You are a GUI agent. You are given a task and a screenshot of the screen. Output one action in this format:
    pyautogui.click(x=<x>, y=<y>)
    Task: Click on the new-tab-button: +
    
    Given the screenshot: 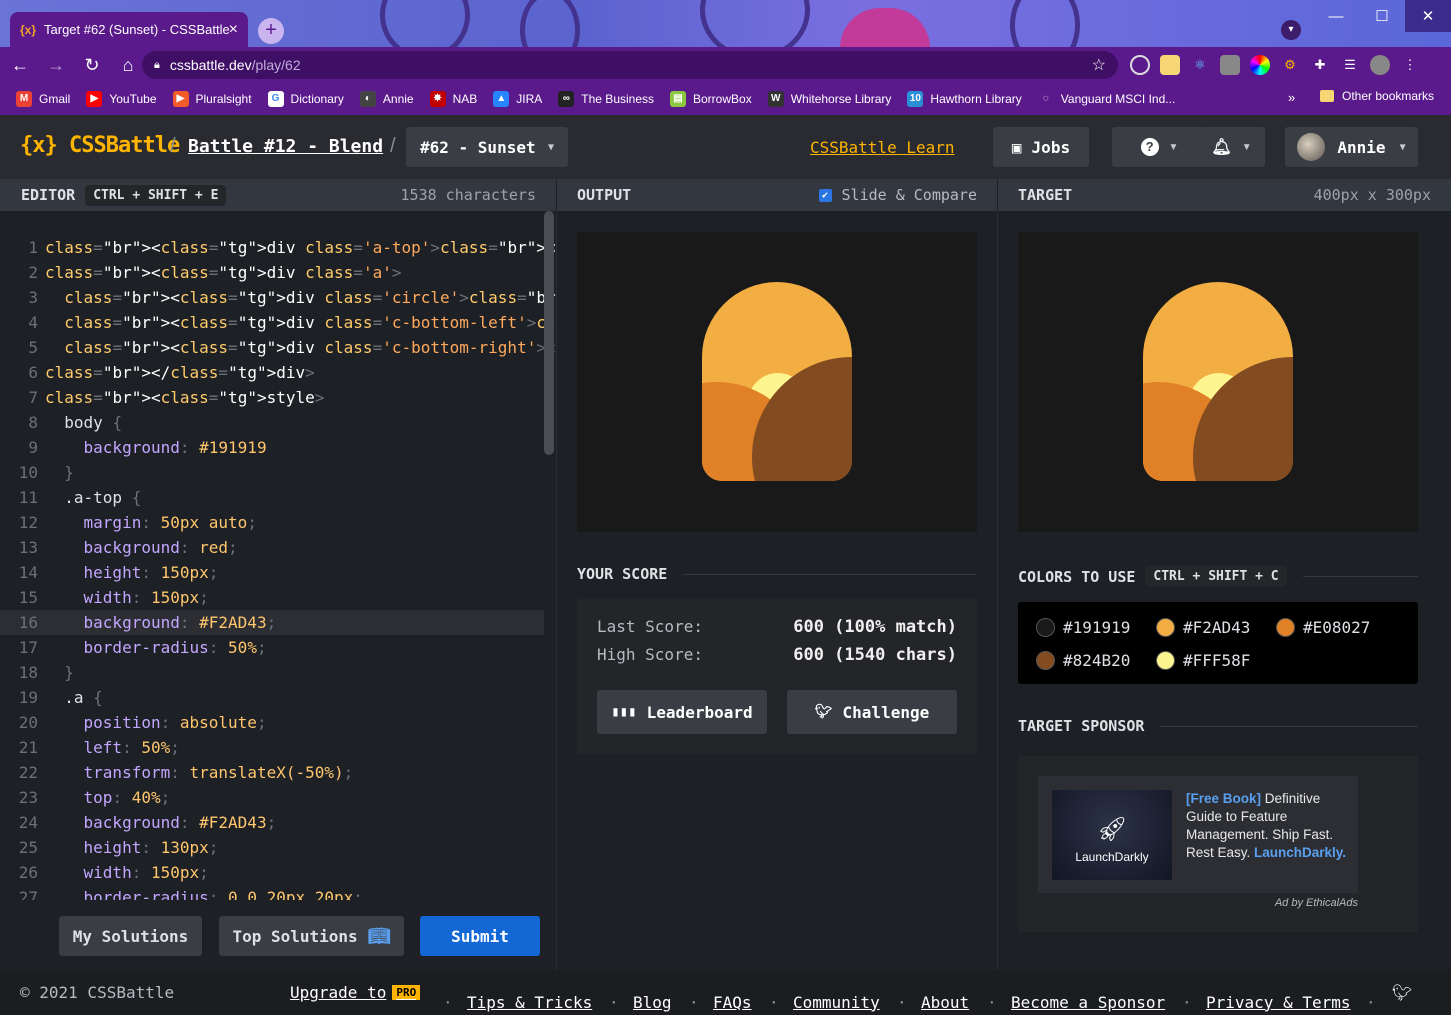 What is the action you would take?
    pyautogui.click(x=271, y=31)
    